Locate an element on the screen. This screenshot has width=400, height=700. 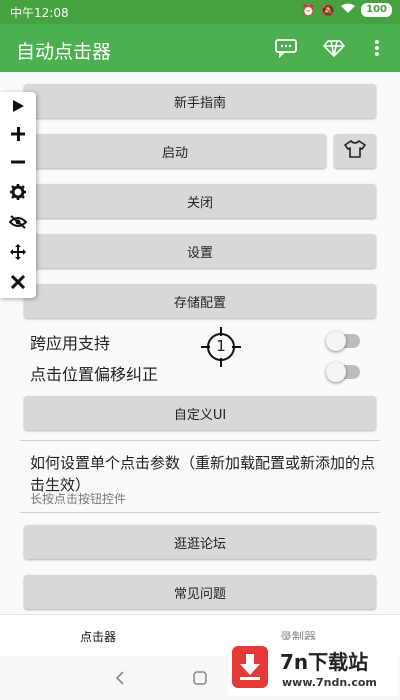
tshirt-icon is located at coordinates (355, 151).